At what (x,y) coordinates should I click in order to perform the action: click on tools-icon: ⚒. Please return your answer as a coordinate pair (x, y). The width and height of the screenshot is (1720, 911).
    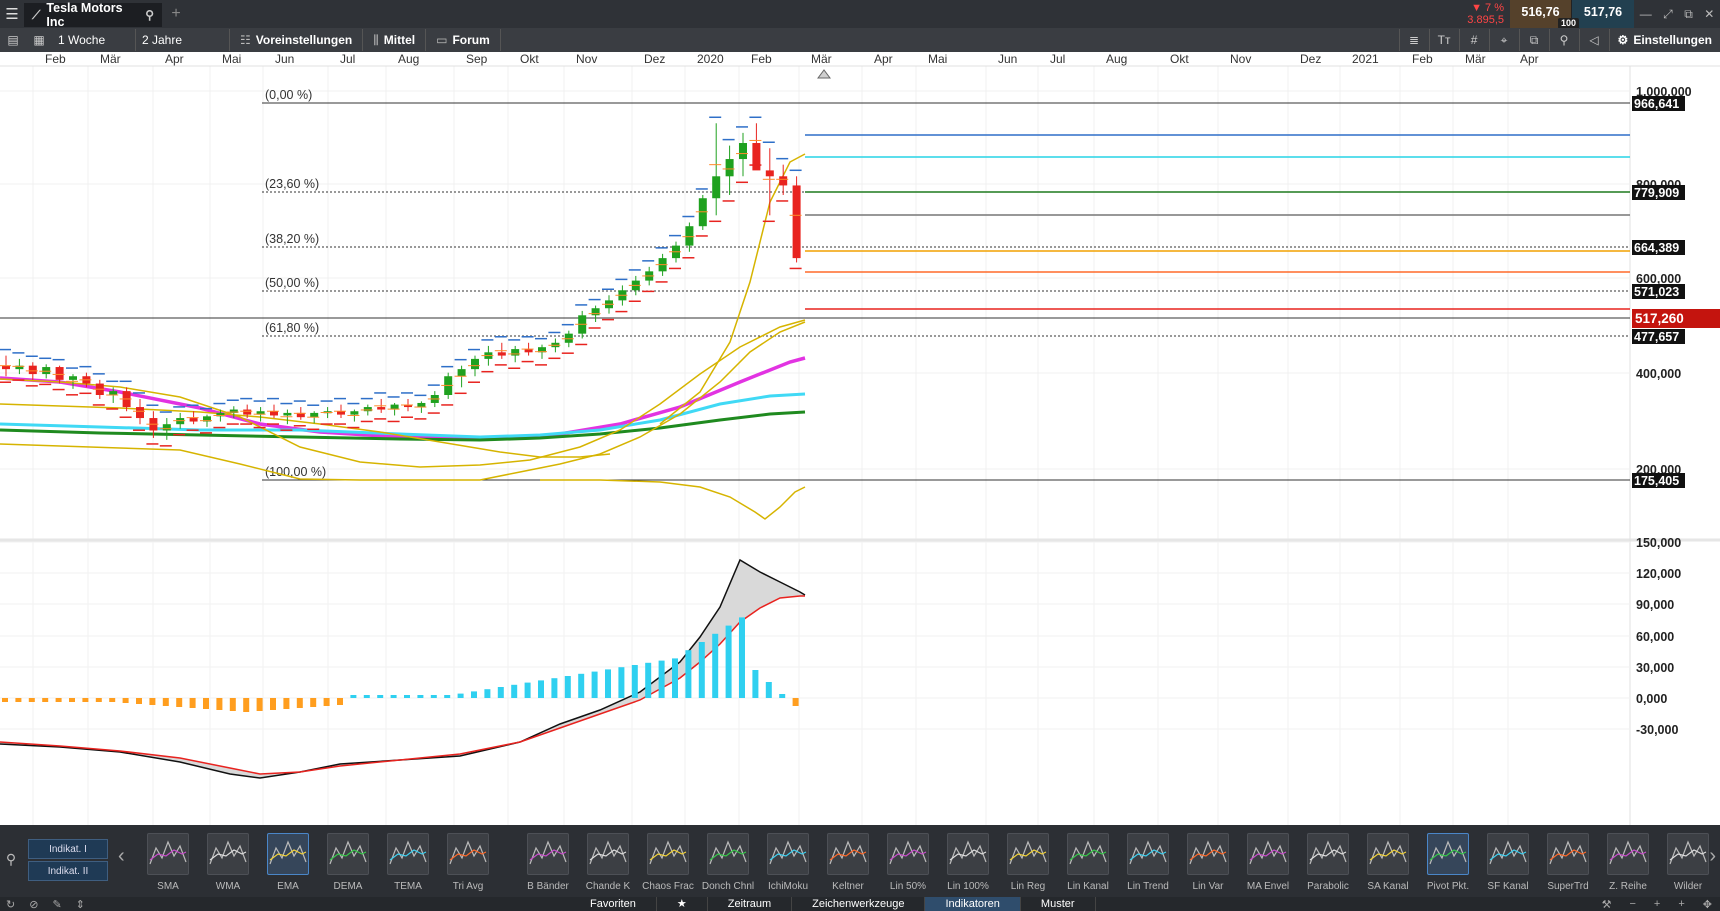
    Looking at the image, I should click on (1607, 904).